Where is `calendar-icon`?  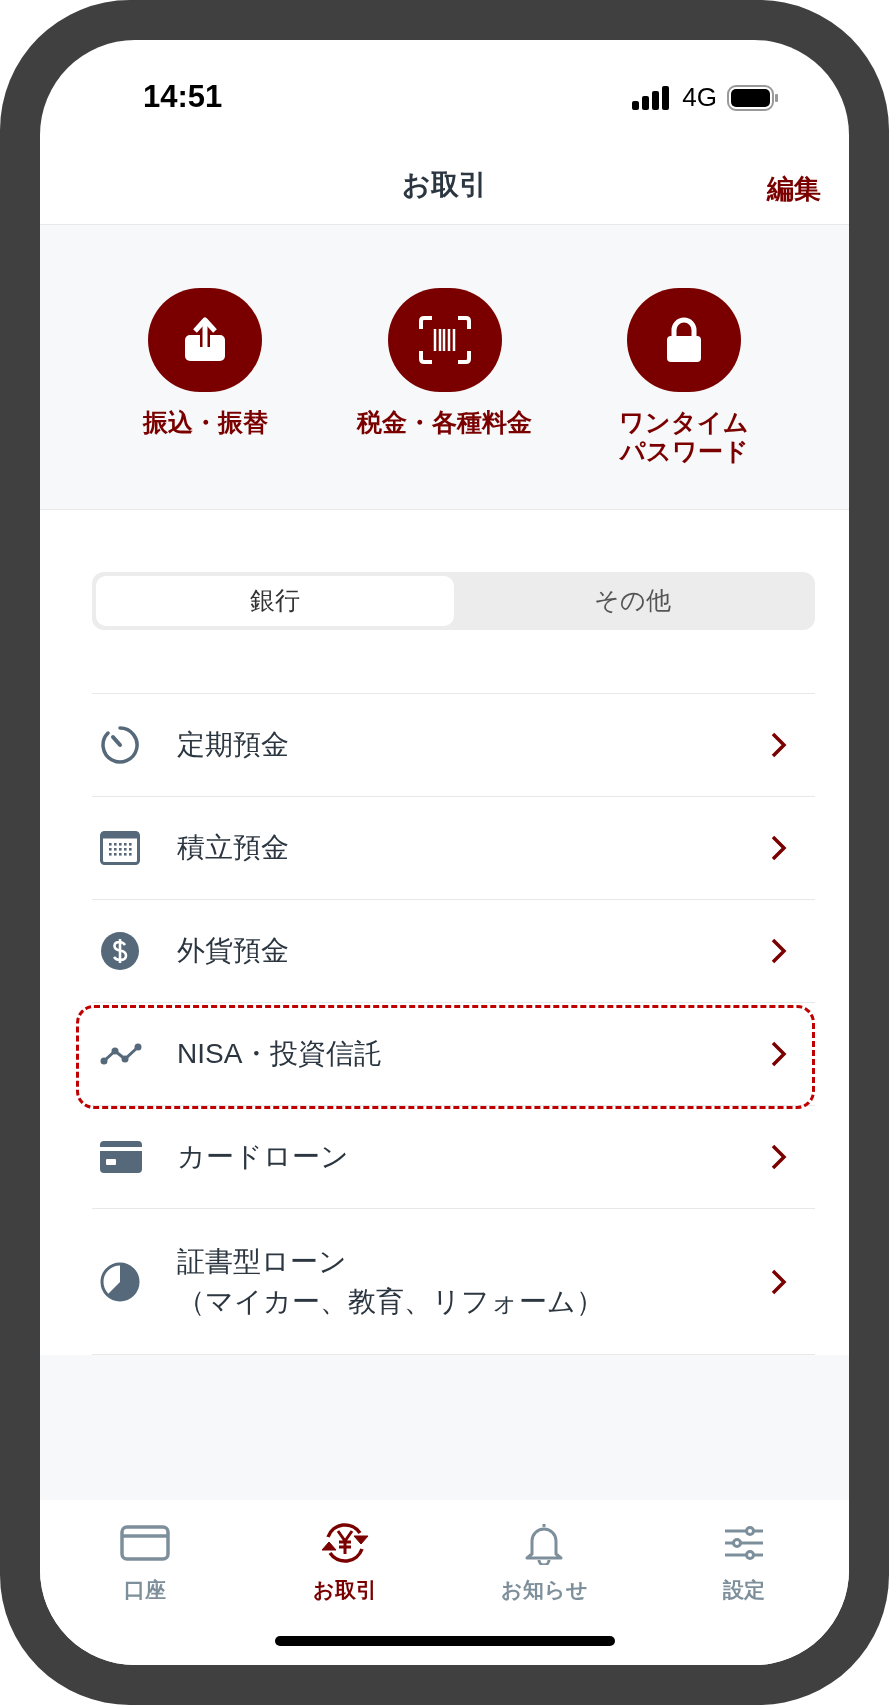 calendar-icon is located at coordinates (120, 848).